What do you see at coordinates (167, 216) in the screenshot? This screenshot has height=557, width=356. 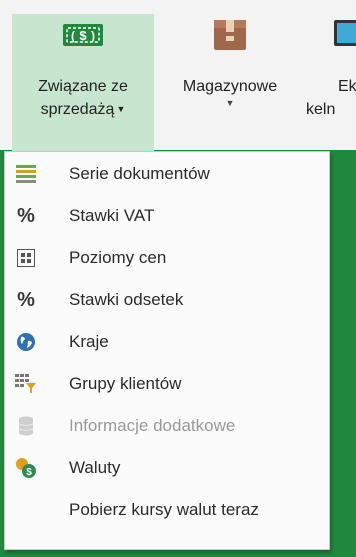 I see `menu-item-vat-rates: % Stawki VAT` at bounding box center [167, 216].